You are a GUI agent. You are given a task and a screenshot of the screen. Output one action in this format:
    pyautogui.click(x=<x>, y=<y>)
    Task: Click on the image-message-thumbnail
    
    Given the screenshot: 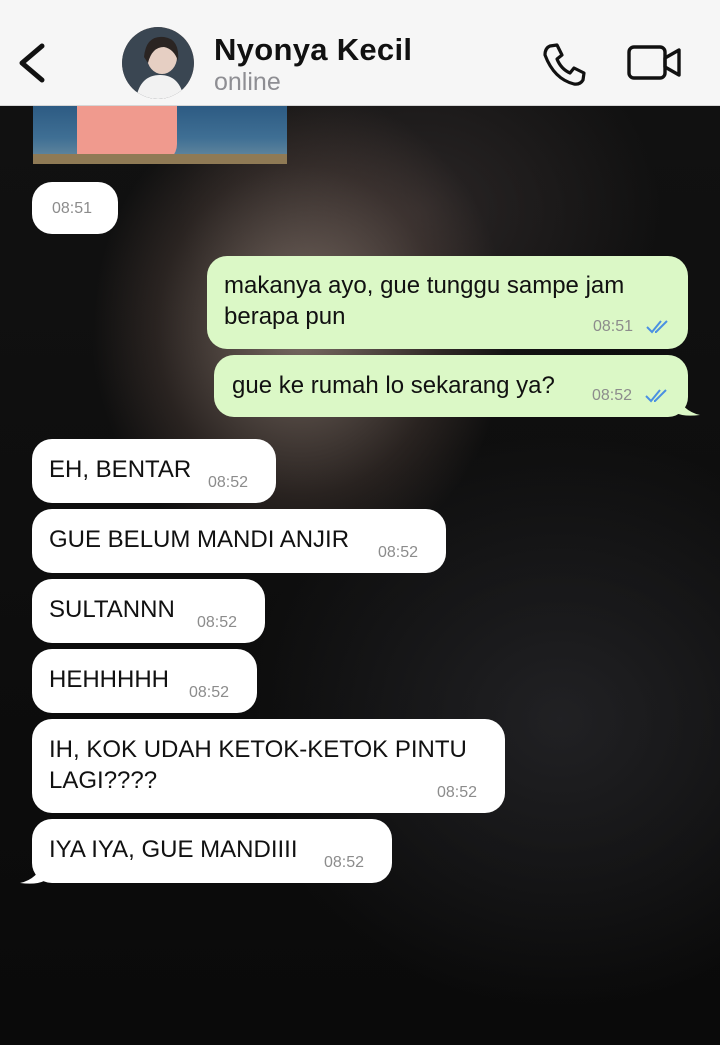 What is the action you would take?
    pyautogui.click(x=160, y=135)
    